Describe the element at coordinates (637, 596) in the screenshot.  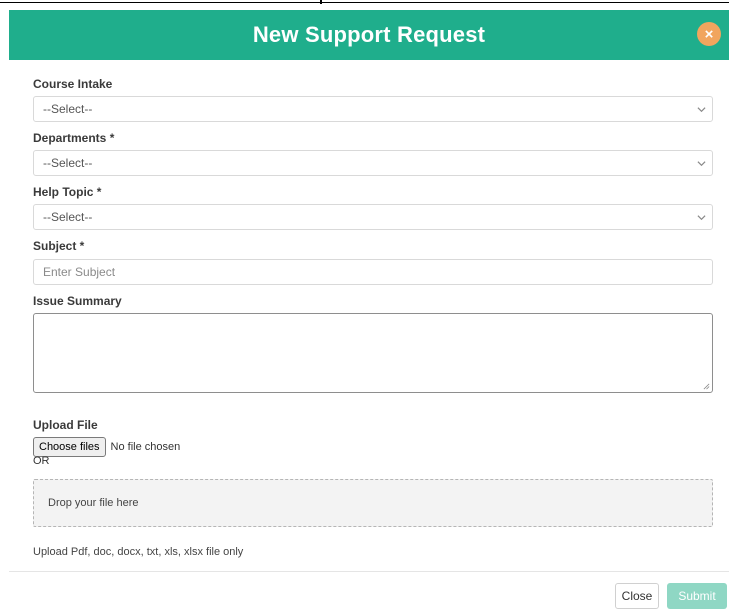
I see `close-button: Close` at that location.